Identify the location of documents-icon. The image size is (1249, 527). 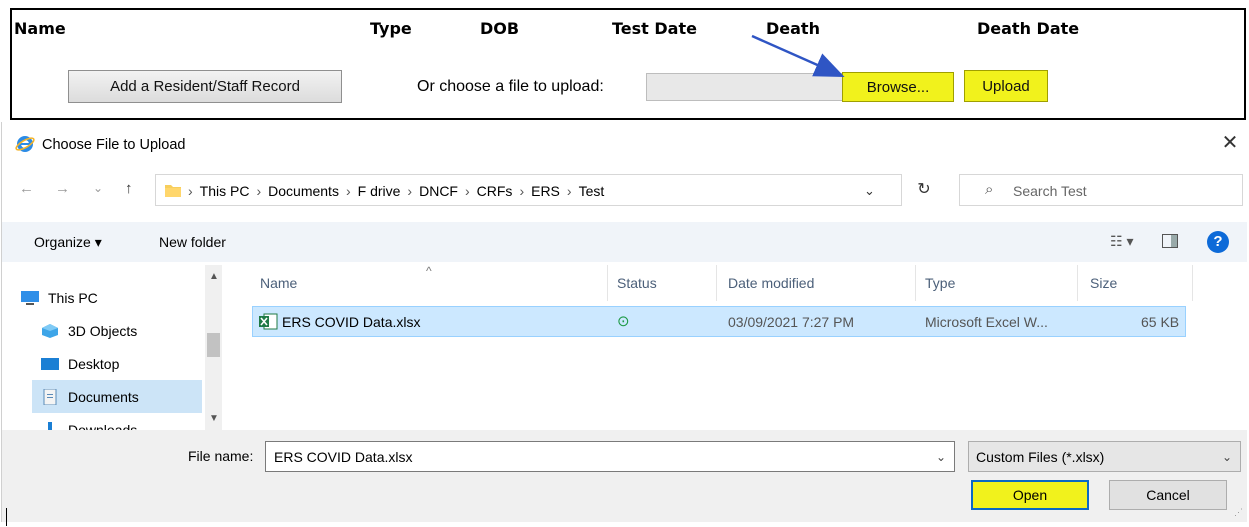
(50, 396).